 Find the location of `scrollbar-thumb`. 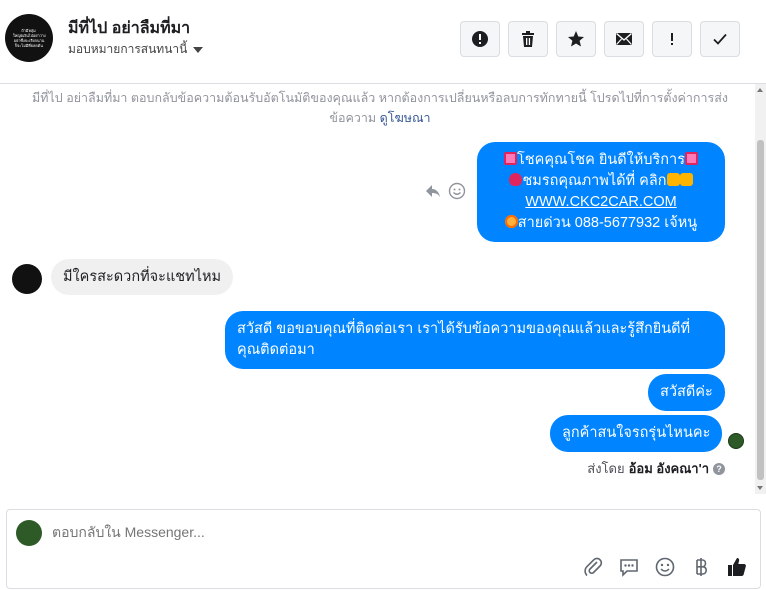

scrollbar-thumb is located at coordinates (760, 310).